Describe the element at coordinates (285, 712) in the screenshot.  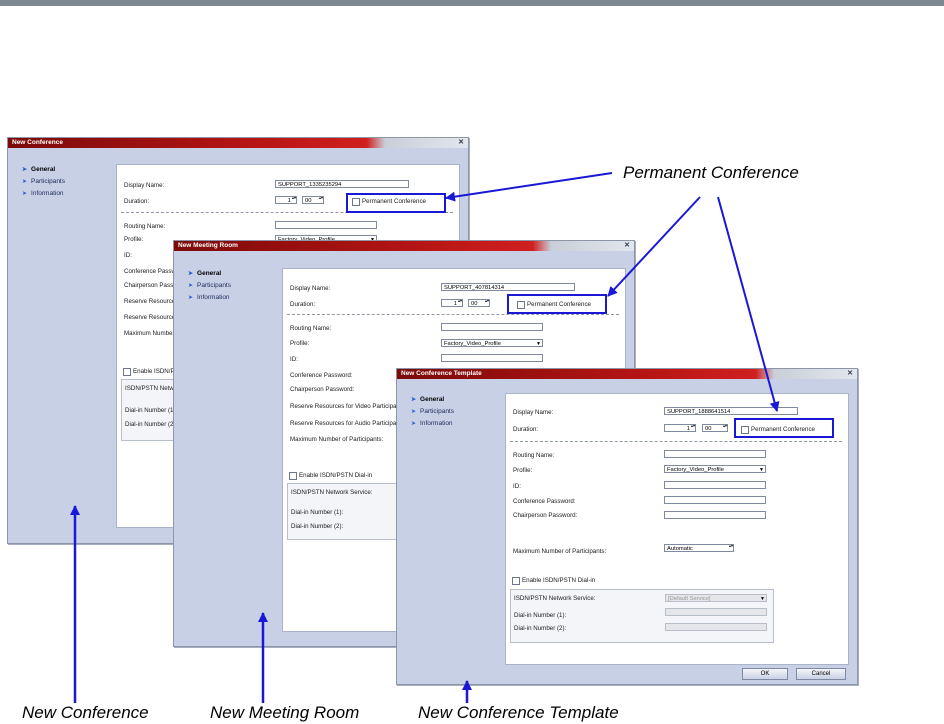
I see `new-meeting-room-callout: New Meeting Room` at that location.